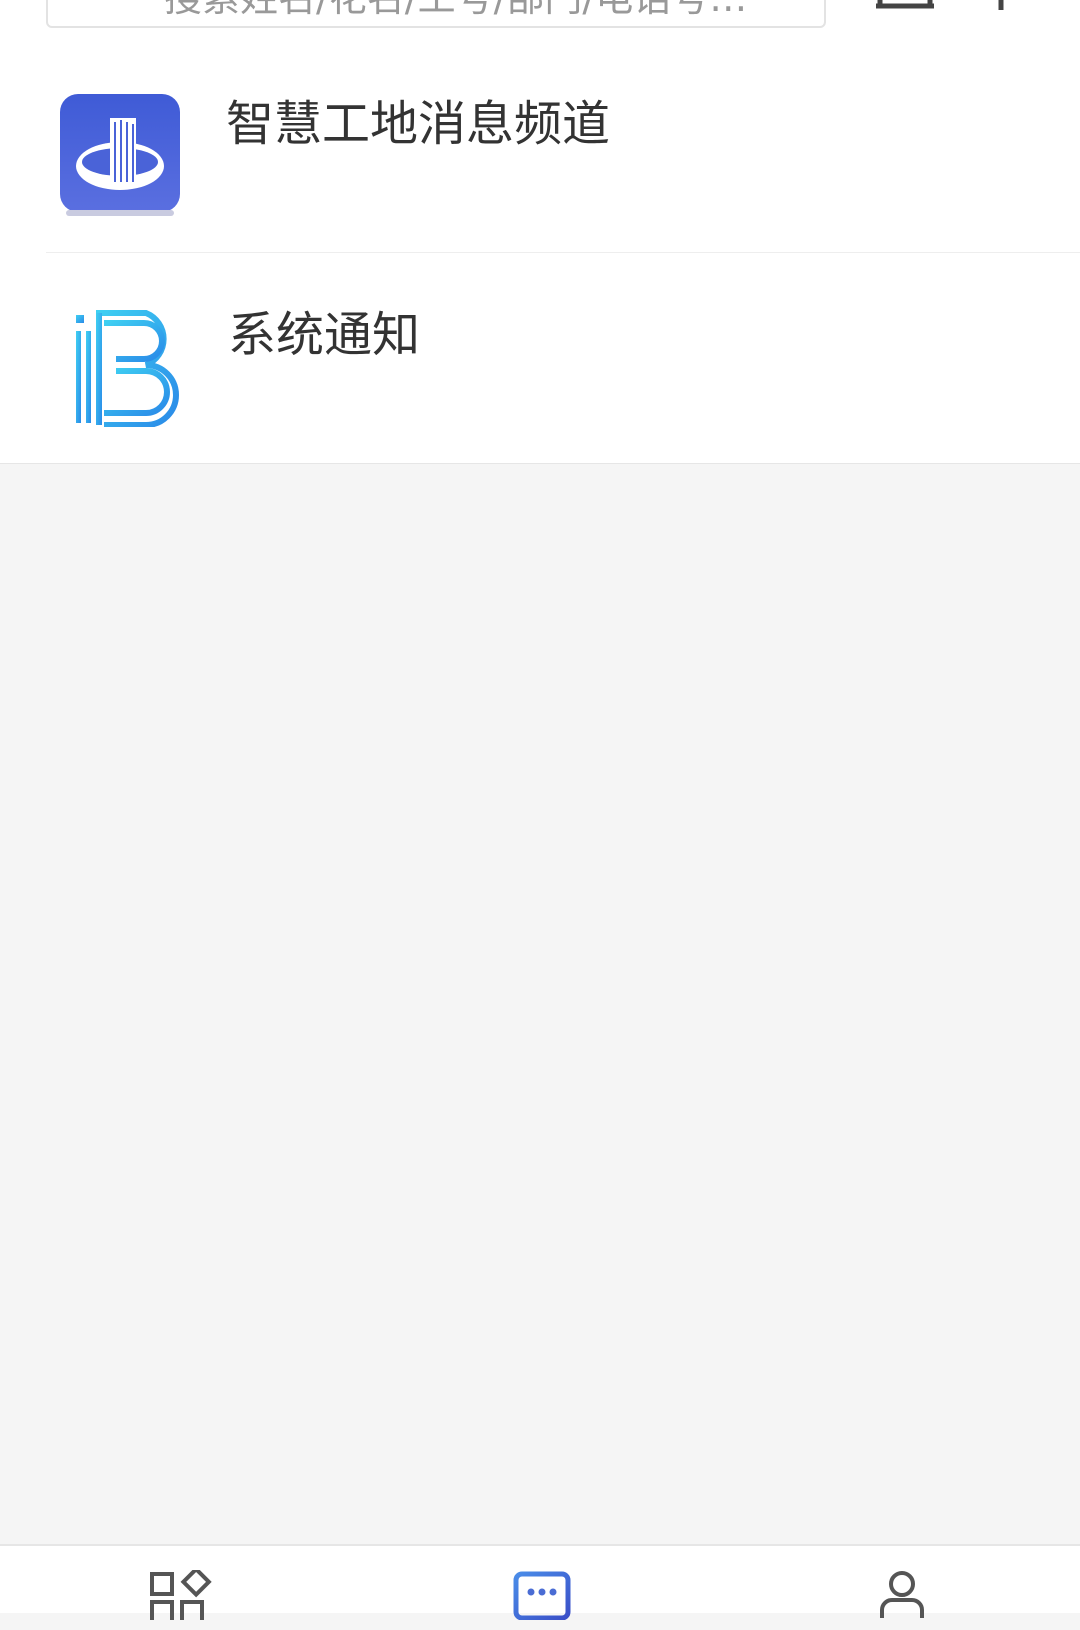  I want to click on list-item: 智慧工地消息频道, so click(540, 147).